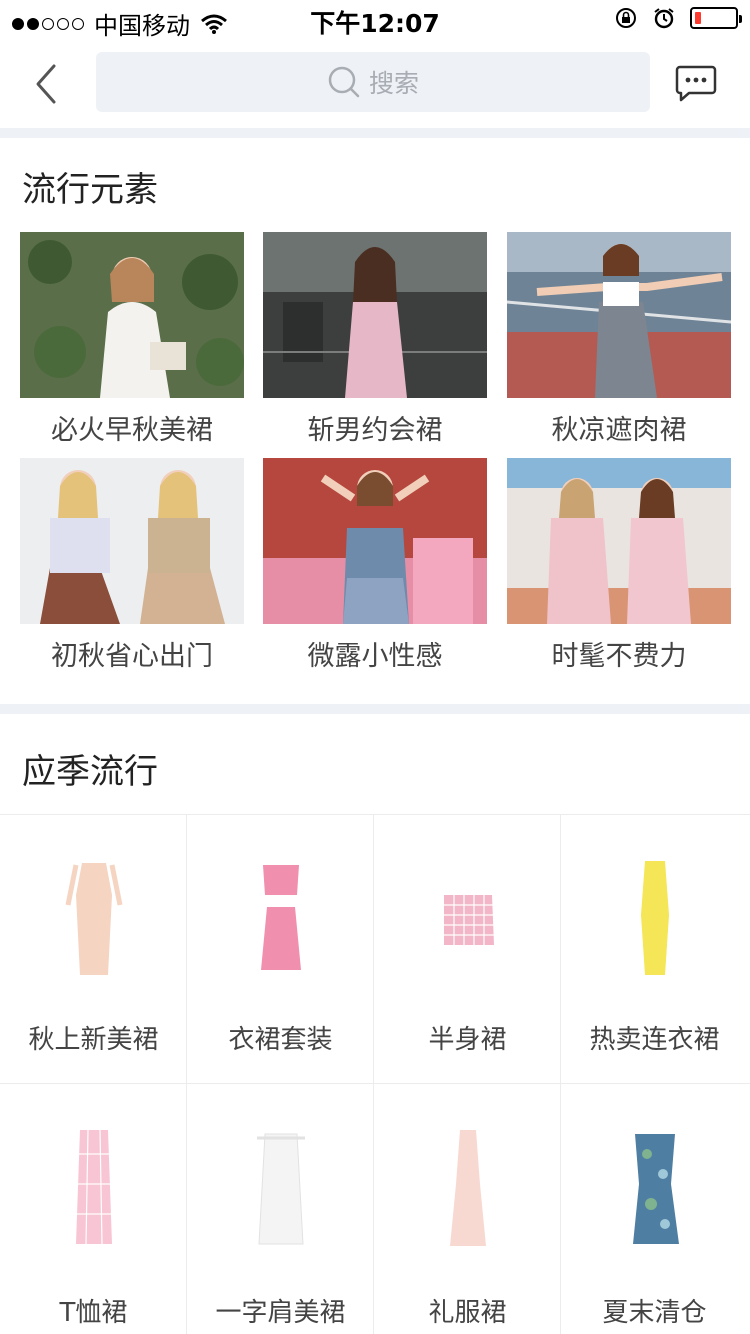  I want to click on season-section-title: 应季流行, so click(90, 772).